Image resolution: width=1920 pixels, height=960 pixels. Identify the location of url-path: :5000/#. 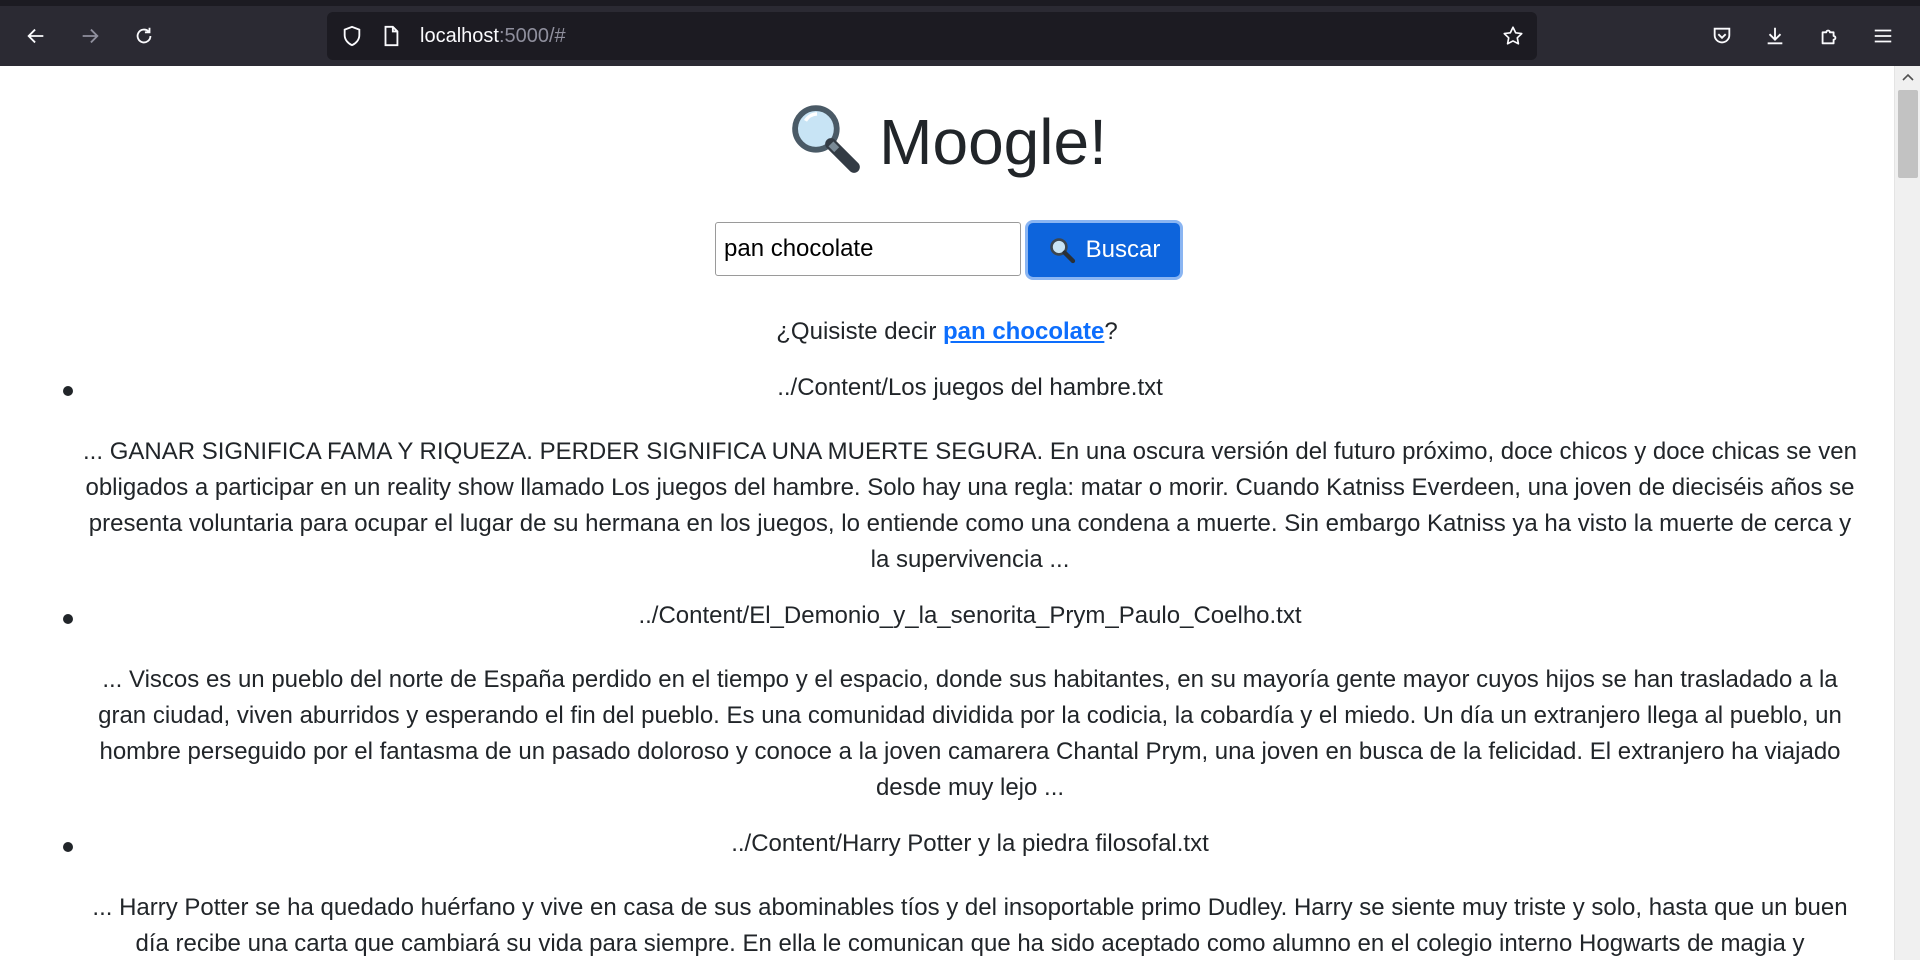
(532, 36).